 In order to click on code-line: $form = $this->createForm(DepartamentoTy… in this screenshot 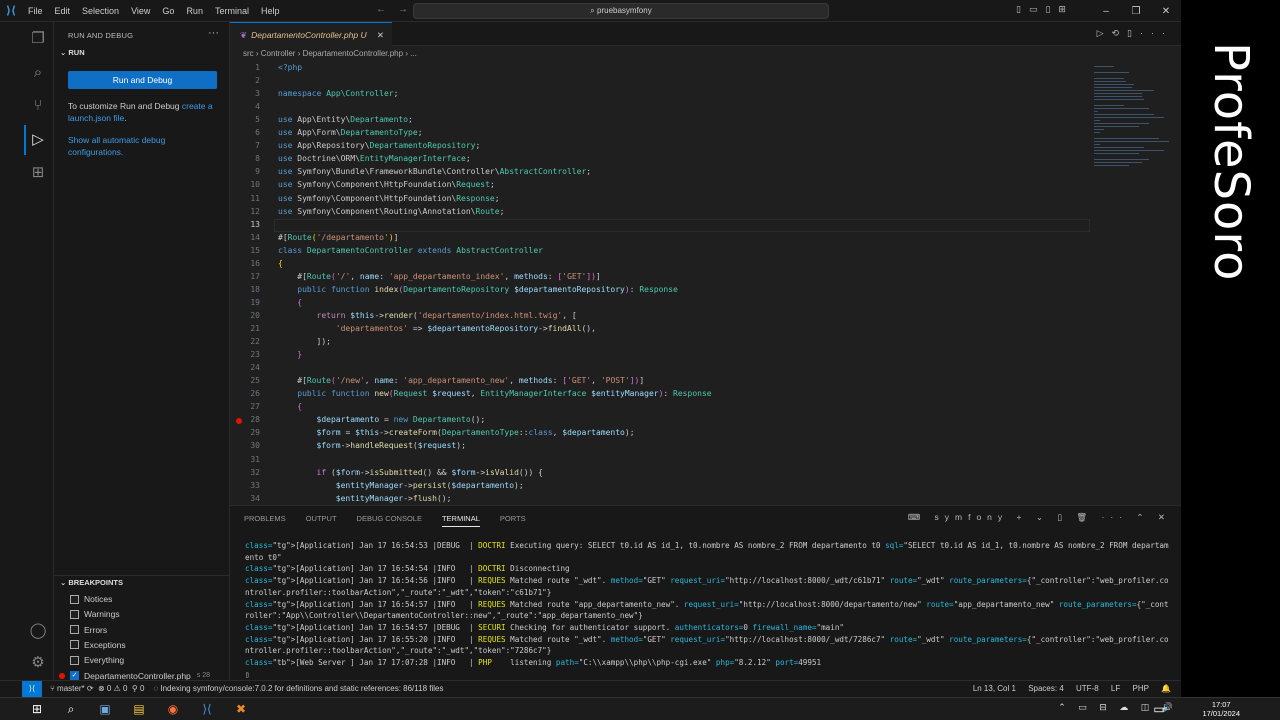, I will do `click(456, 432)`.